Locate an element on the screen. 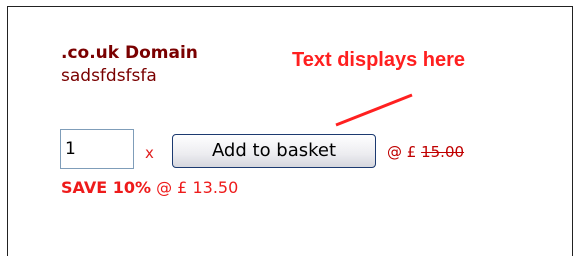 This screenshot has width=580, height=256. add-to-basket-button: Add to basket is located at coordinates (274, 151).